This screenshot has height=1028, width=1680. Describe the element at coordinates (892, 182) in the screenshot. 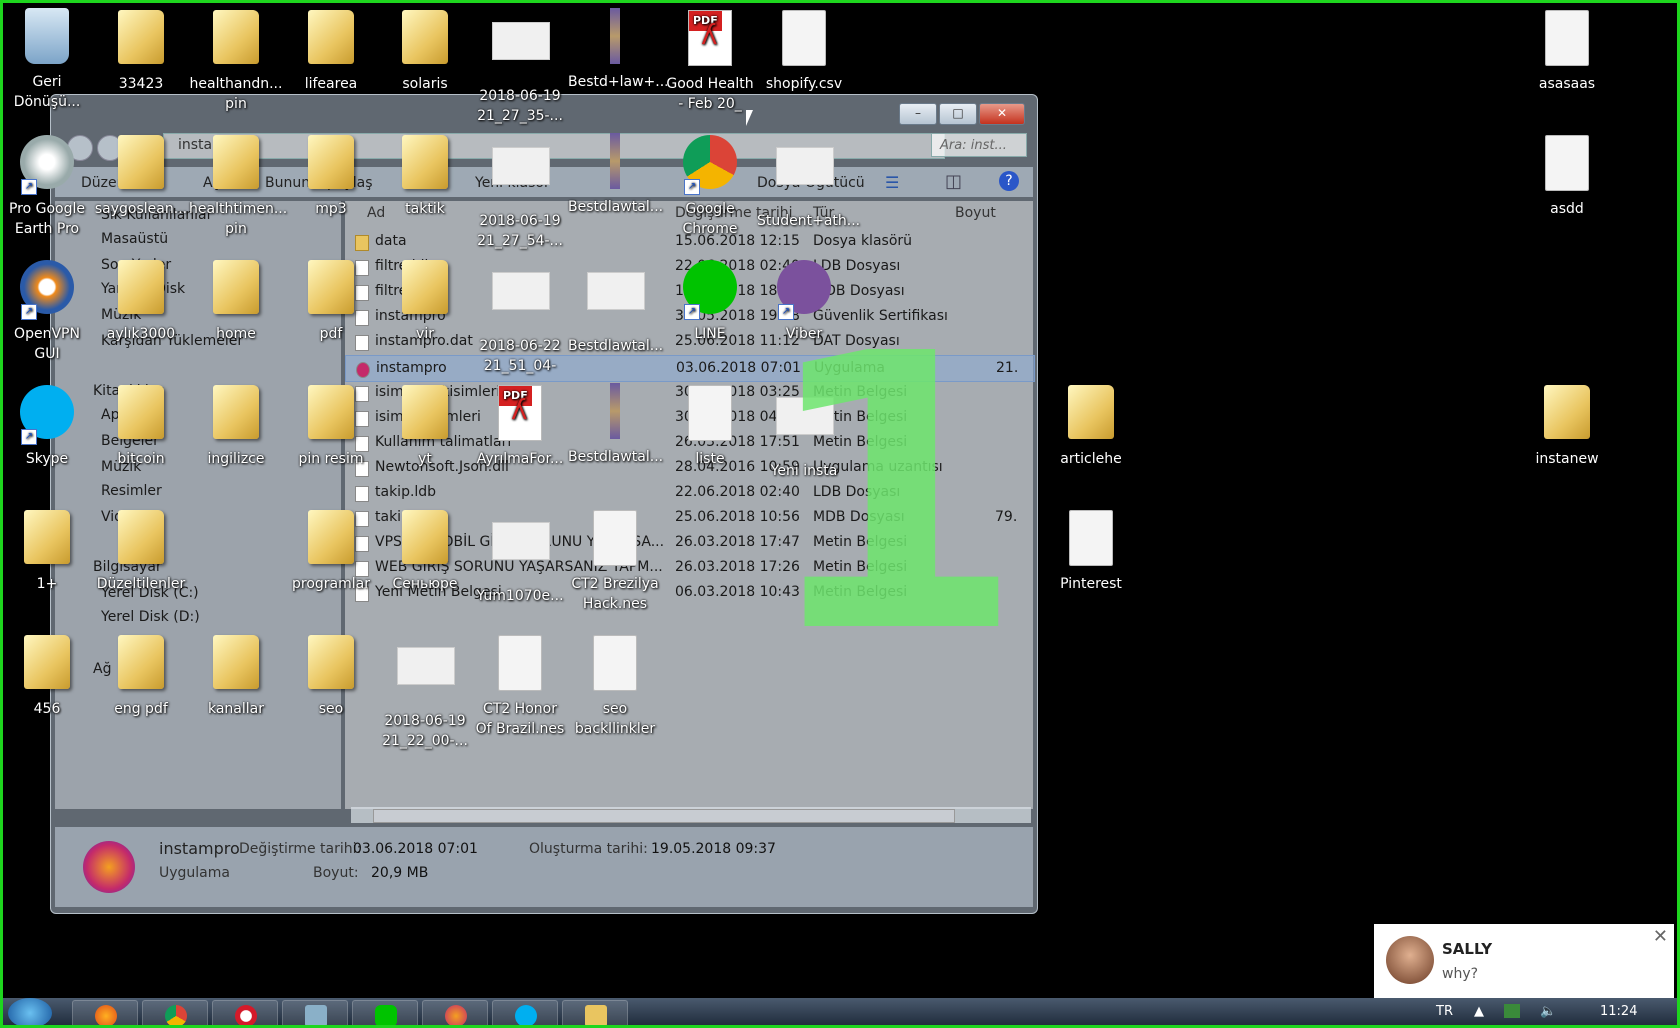

I see `view-icon: ☰` at that location.